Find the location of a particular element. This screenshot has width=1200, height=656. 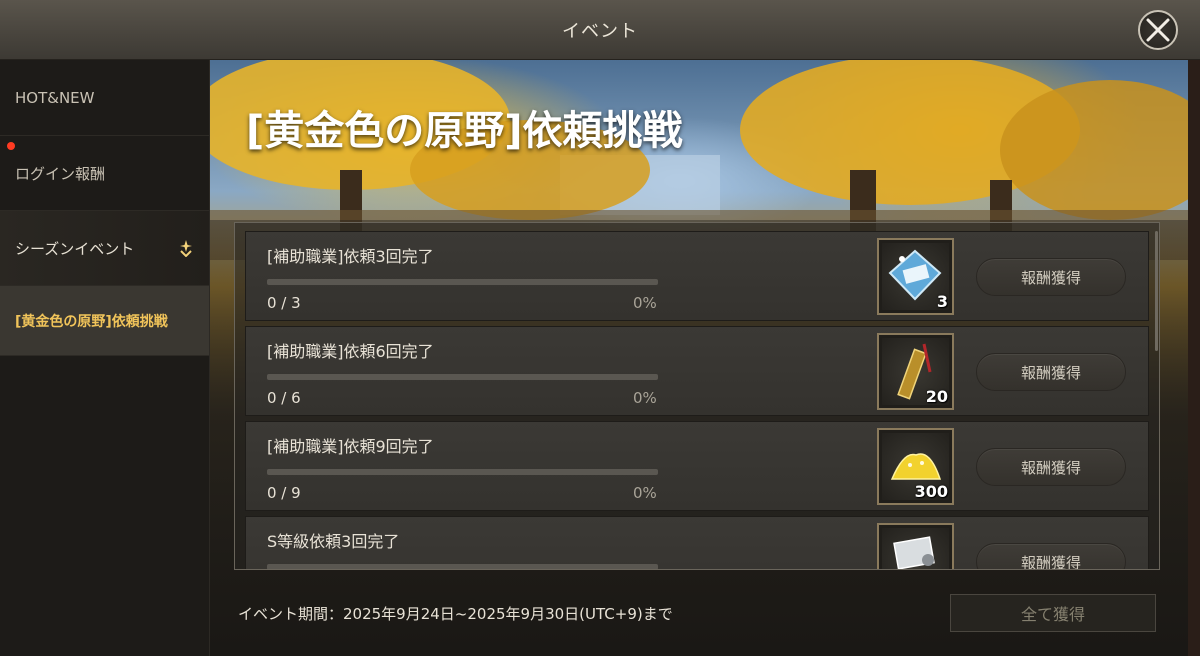

task-name: S等級依頼3回完了 is located at coordinates (333, 541).